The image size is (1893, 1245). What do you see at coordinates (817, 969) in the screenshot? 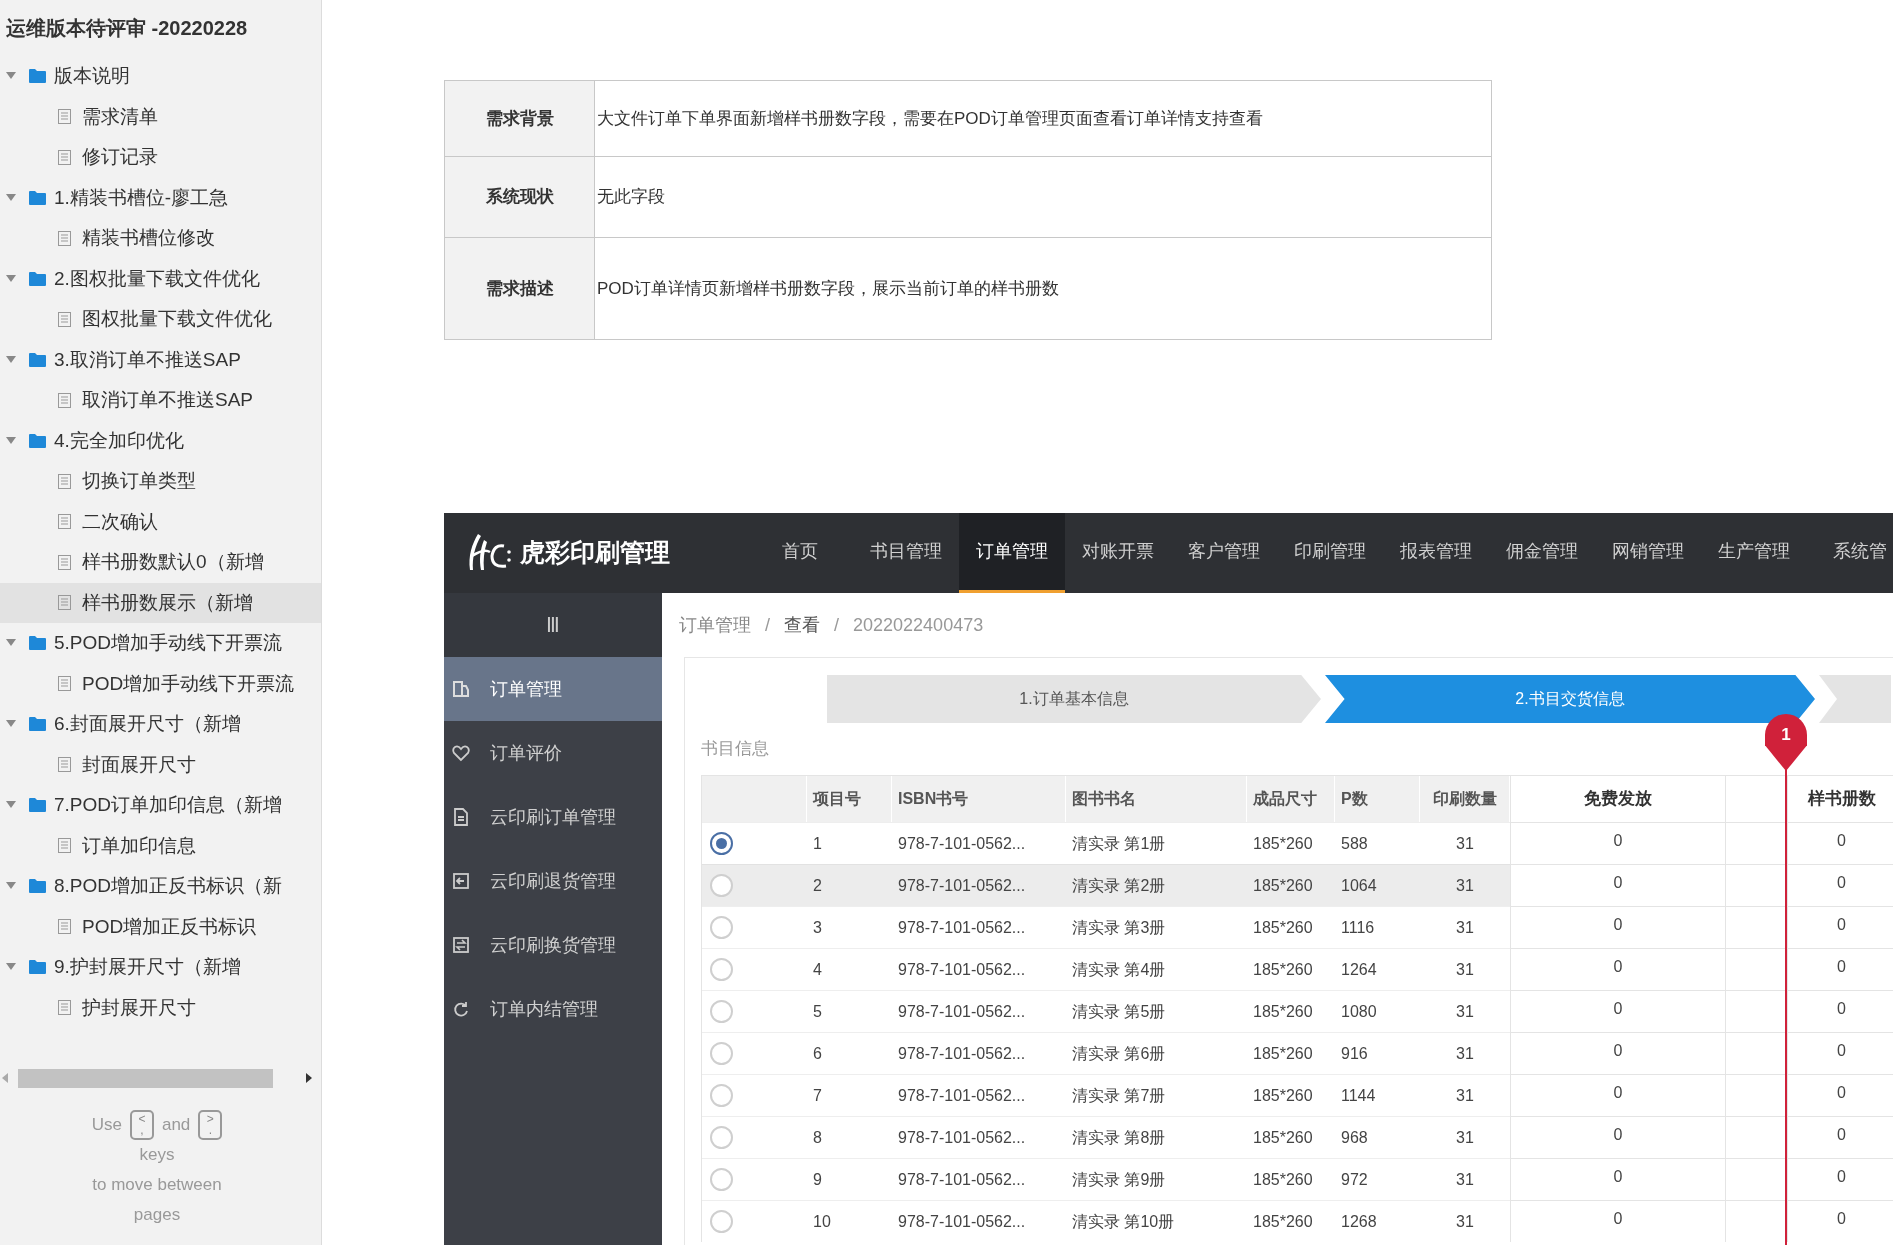
I see `table-cell-text: 4` at bounding box center [817, 969].